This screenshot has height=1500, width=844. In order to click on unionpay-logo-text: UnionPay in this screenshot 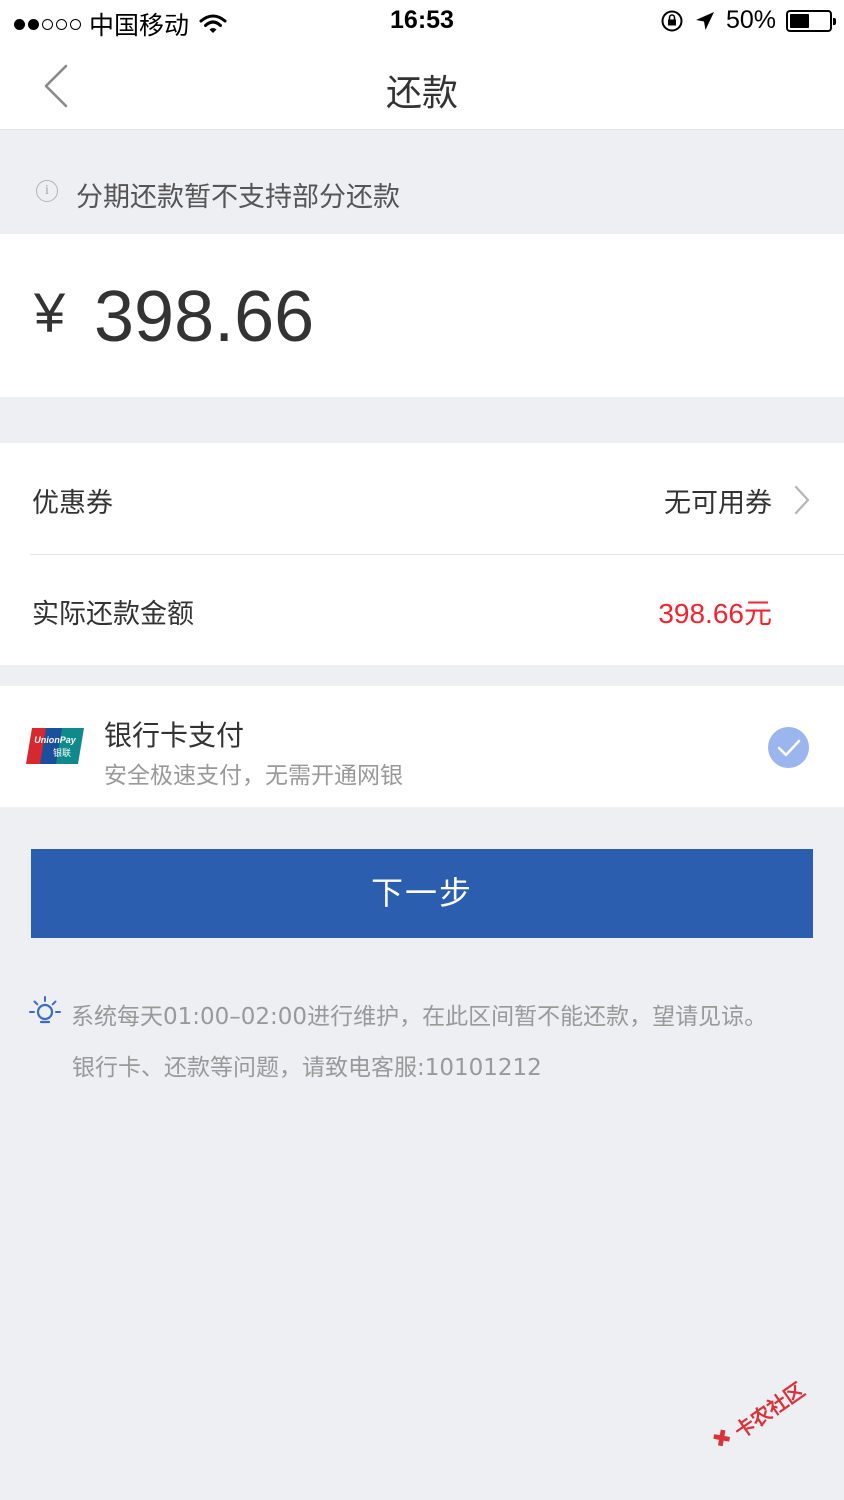, I will do `click(55, 740)`.